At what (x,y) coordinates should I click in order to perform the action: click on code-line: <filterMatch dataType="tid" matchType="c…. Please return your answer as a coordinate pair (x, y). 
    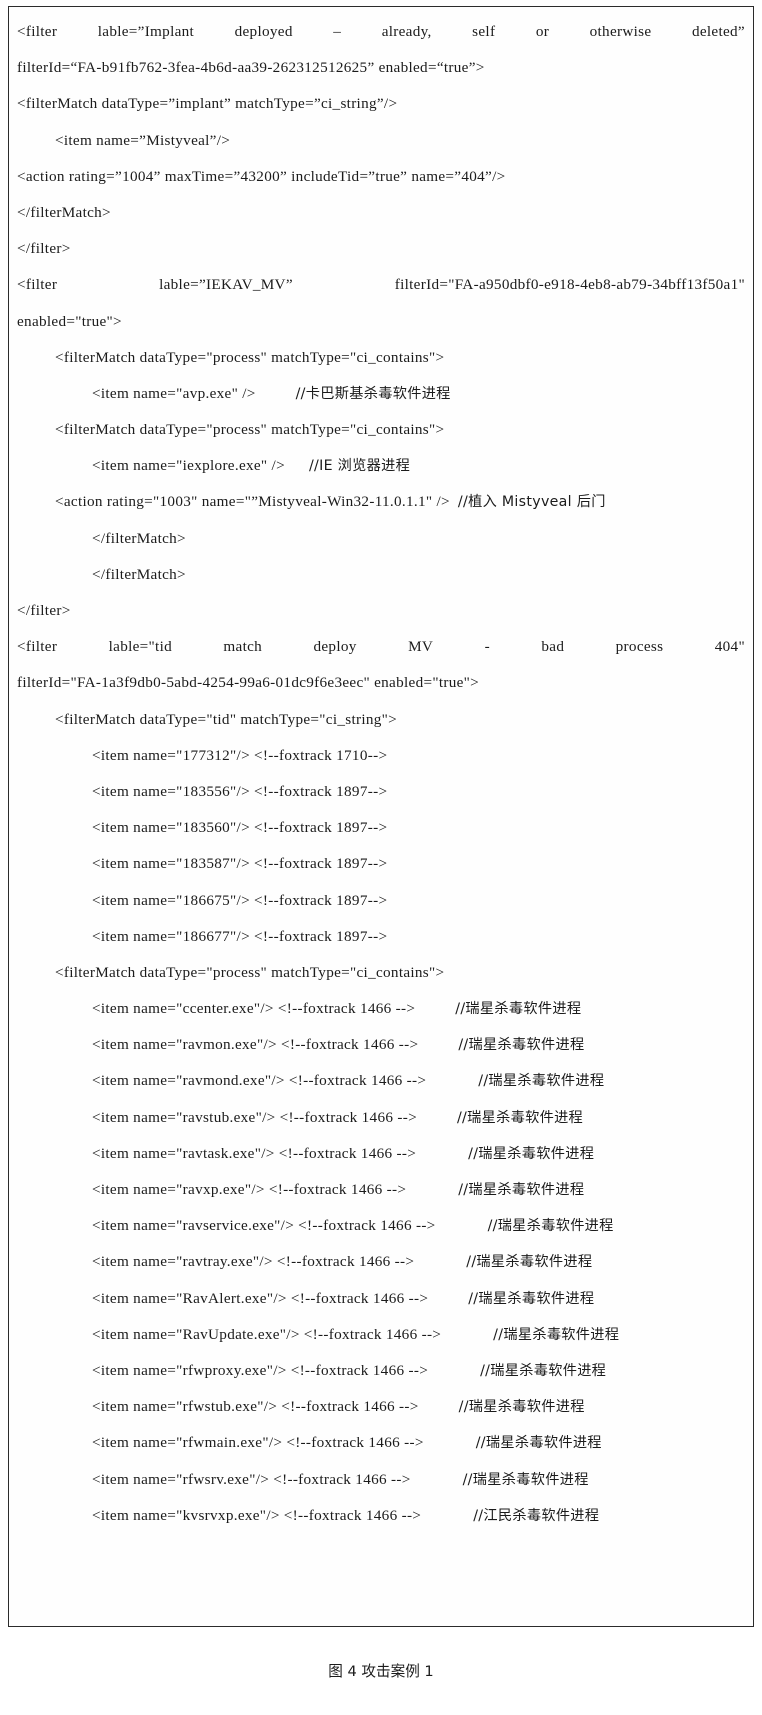
    Looking at the image, I should click on (381, 720).